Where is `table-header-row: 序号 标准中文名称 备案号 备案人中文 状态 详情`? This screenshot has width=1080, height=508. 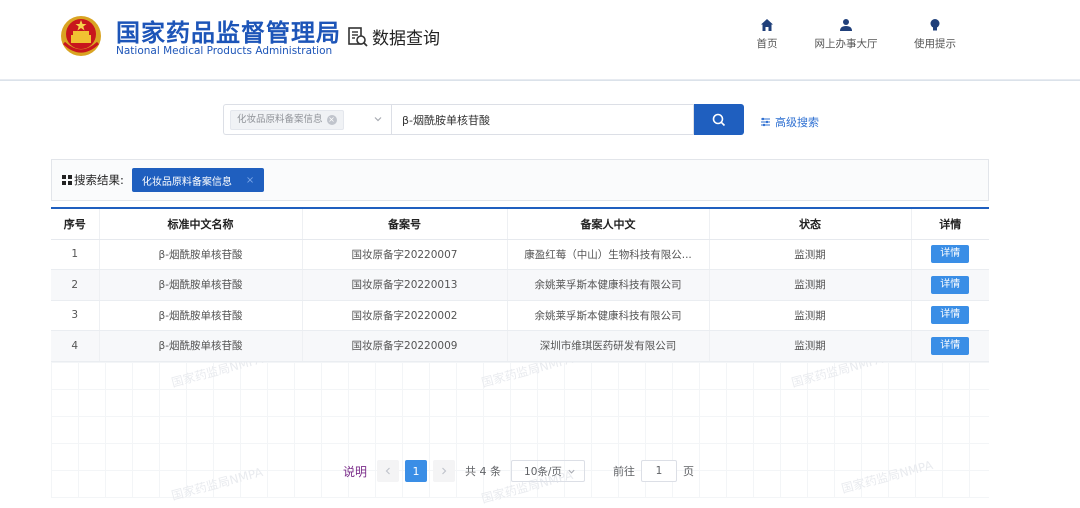 table-header-row: 序号 标准中文名称 备案号 备案人中文 状态 详情 is located at coordinates (520, 224).